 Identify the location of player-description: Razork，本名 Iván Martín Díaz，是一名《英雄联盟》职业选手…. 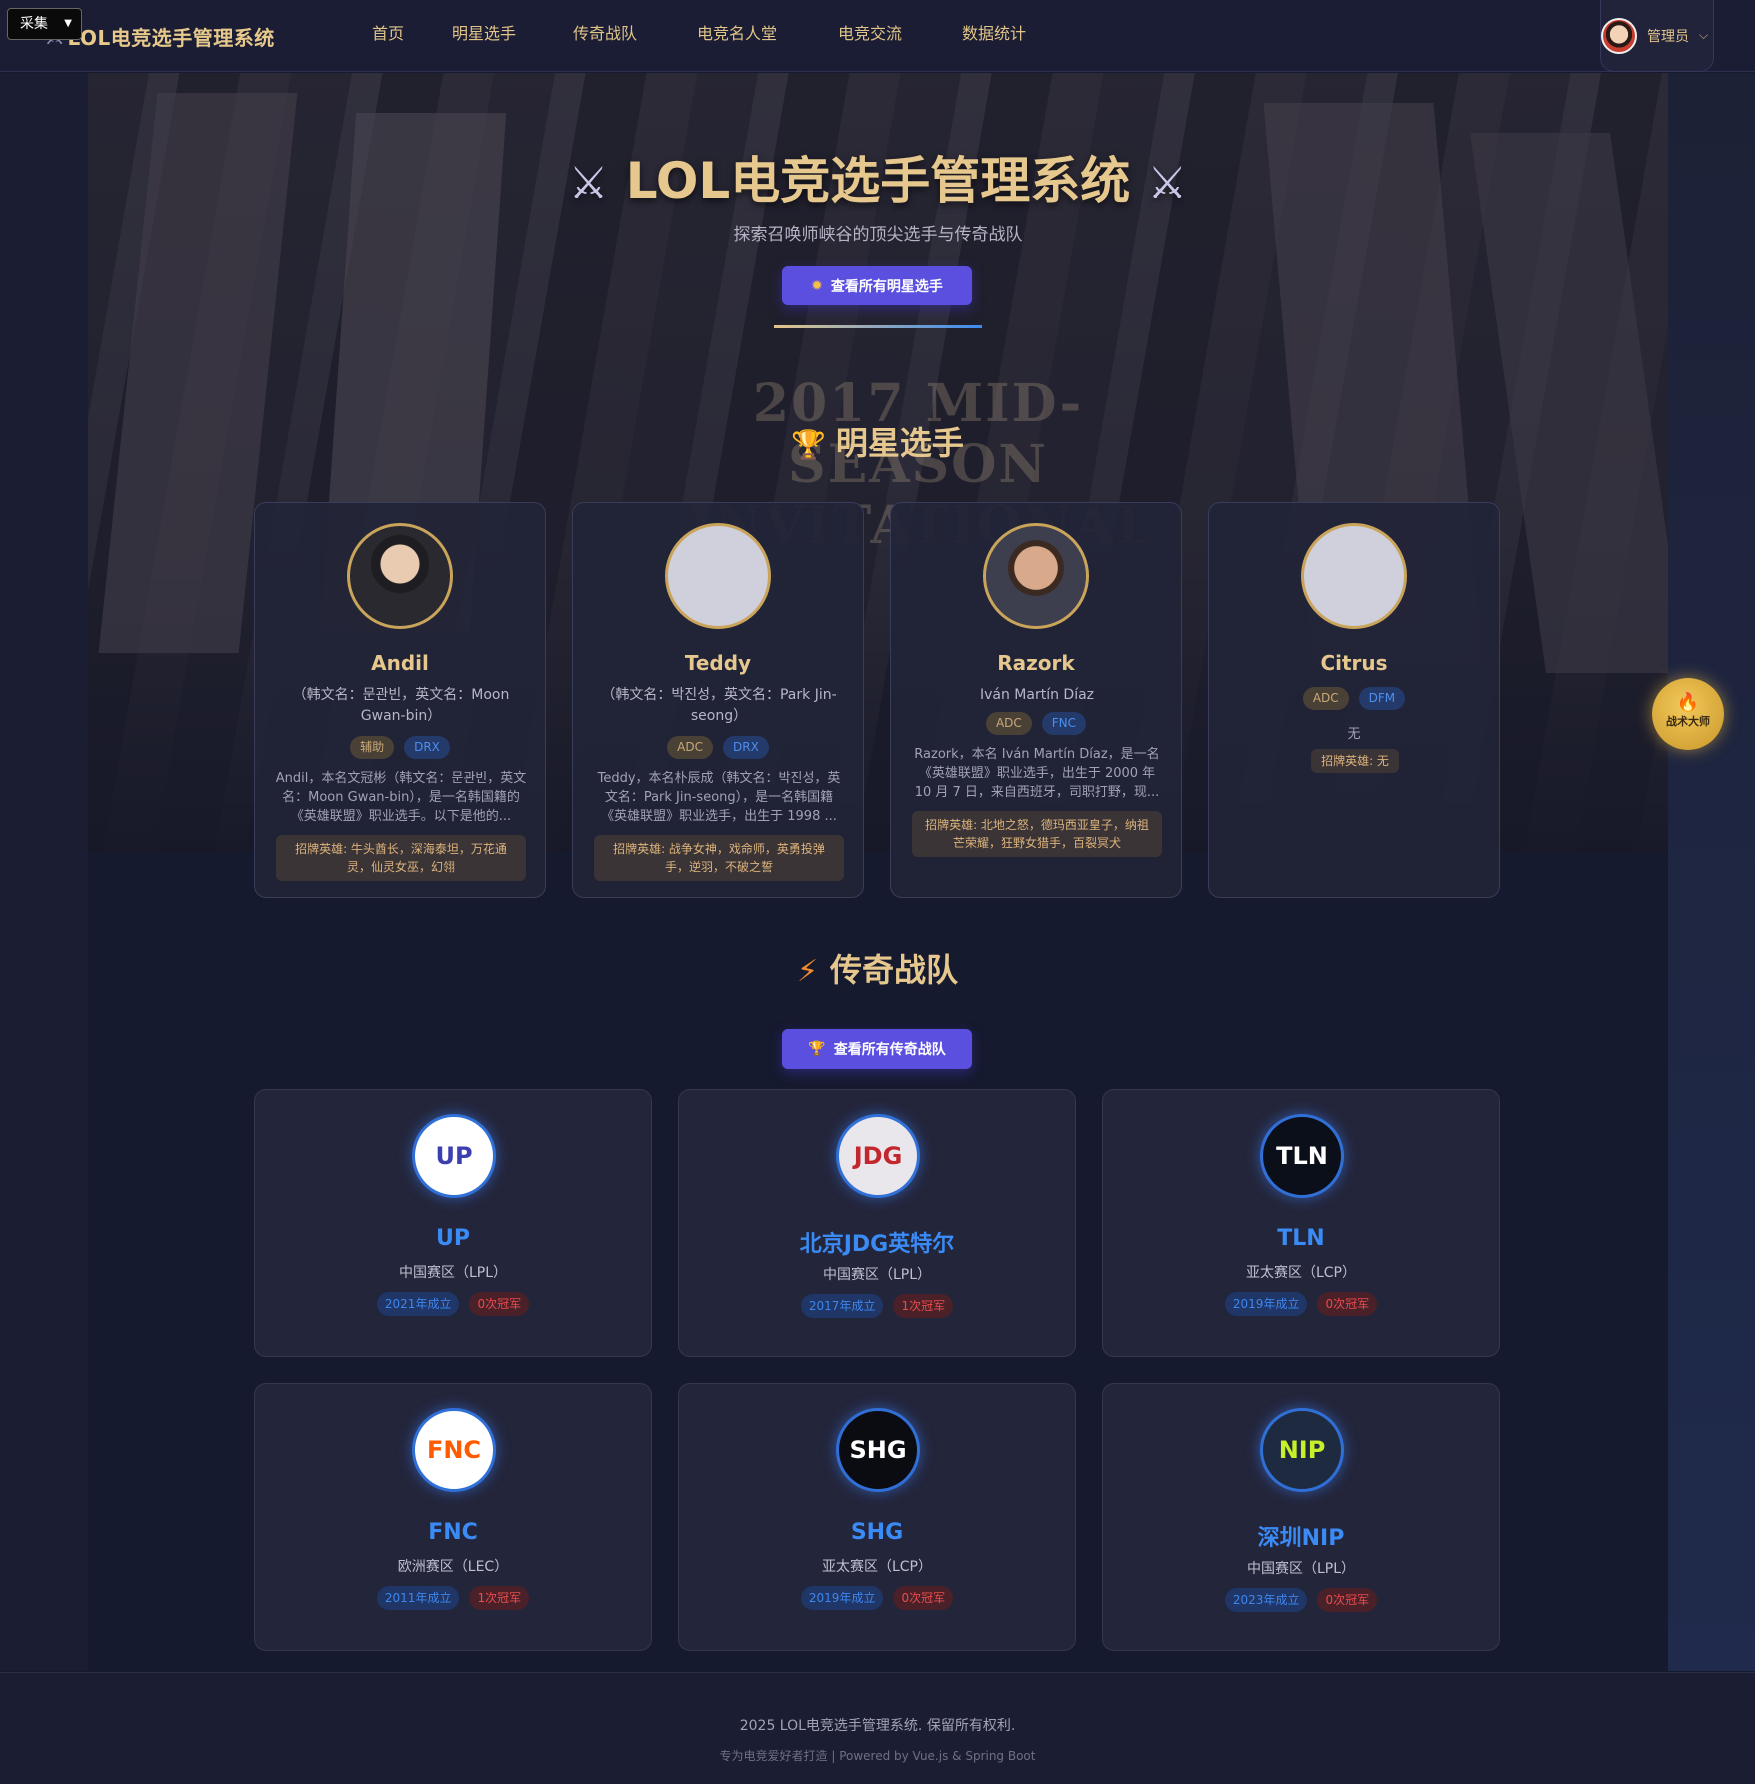
(1037, 773).